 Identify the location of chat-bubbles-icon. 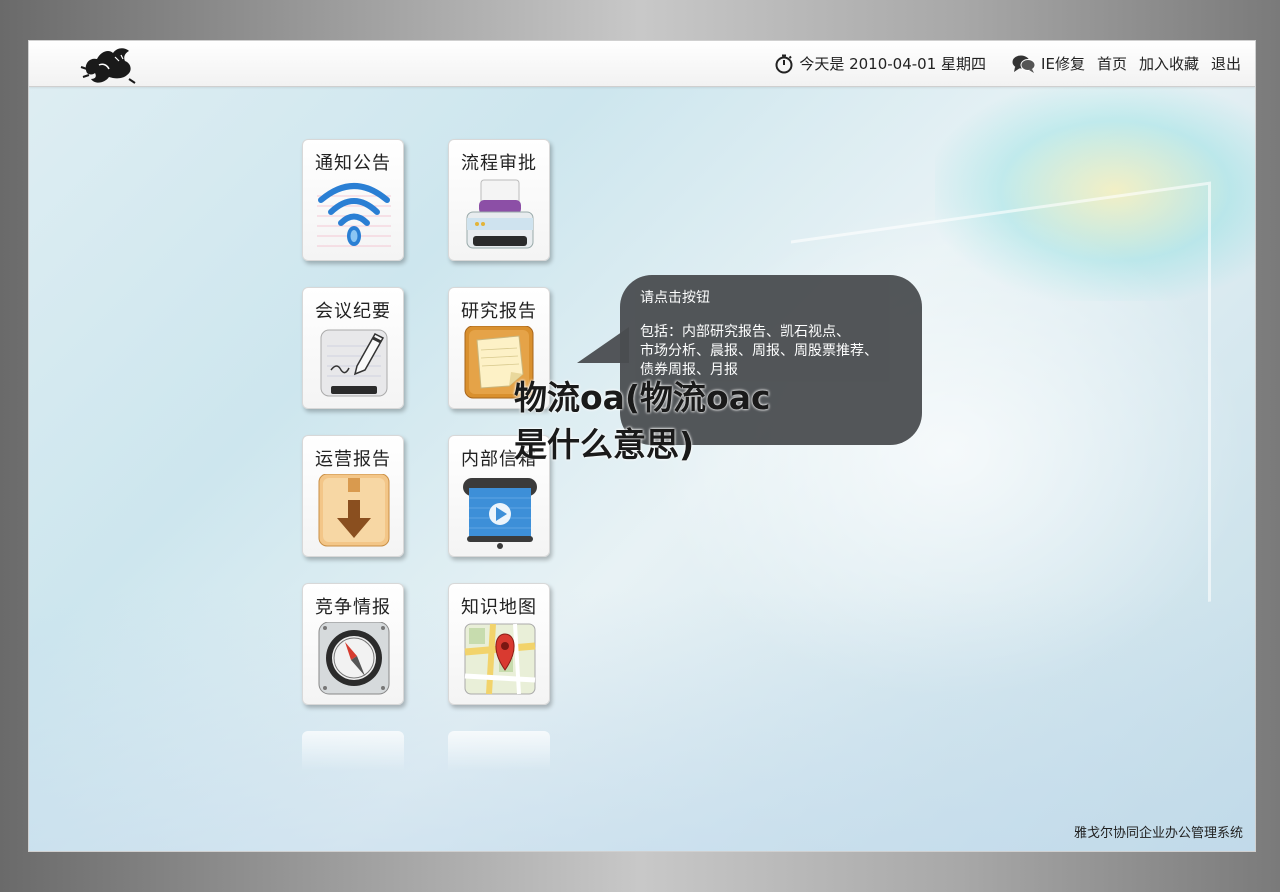
(1024, 64).